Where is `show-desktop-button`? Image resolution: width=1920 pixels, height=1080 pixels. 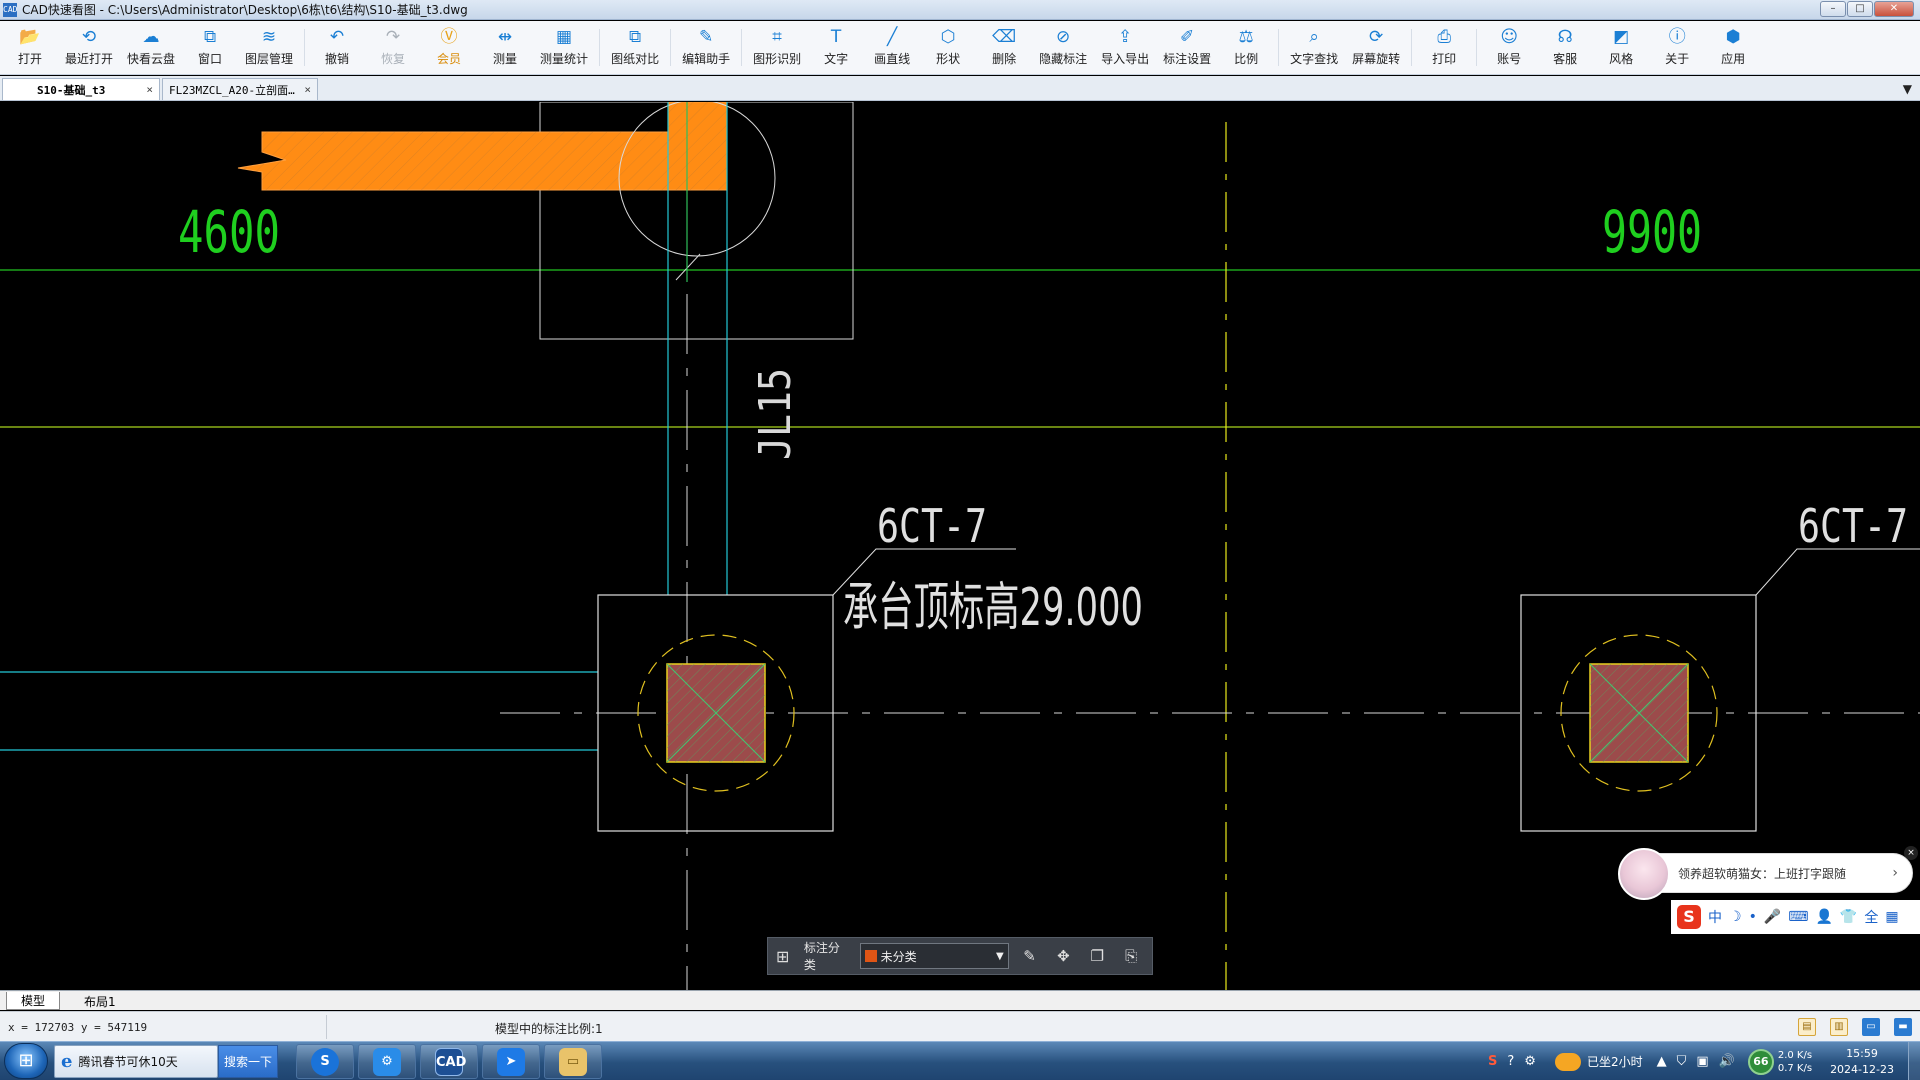
show-desktop-button is located at coordinates (1914, 1061).